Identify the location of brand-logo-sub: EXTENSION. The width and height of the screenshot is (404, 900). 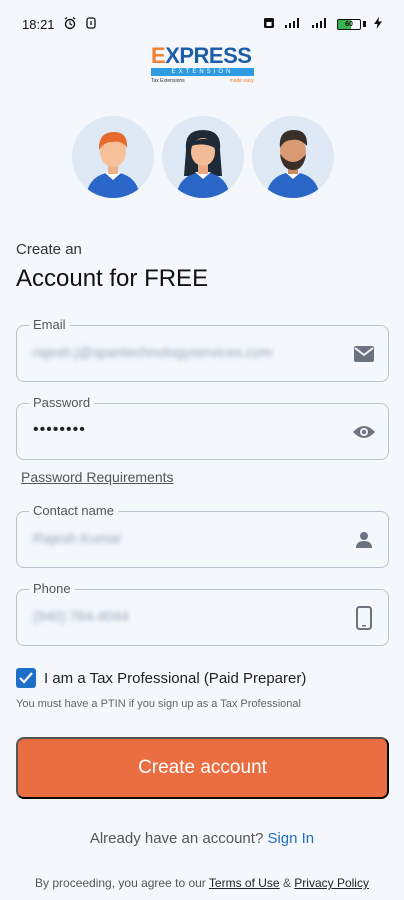
(202, 72).